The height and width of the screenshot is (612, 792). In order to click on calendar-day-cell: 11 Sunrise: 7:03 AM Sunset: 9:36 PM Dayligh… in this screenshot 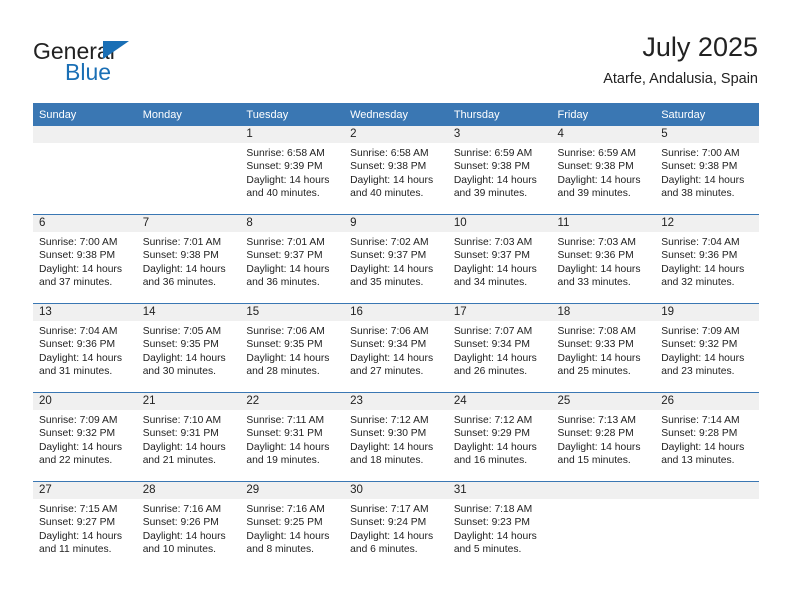, I will do `click(603, 259)`.